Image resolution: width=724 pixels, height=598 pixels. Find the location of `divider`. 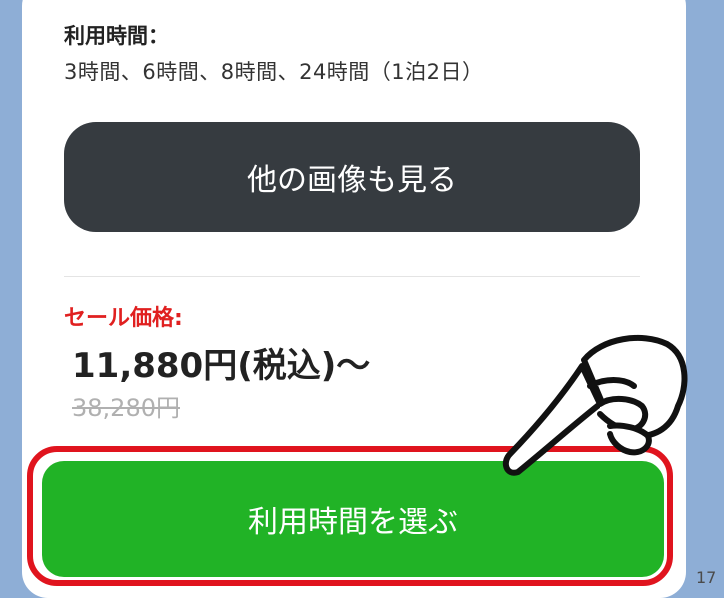

divider is located at coordinates (352, 276).